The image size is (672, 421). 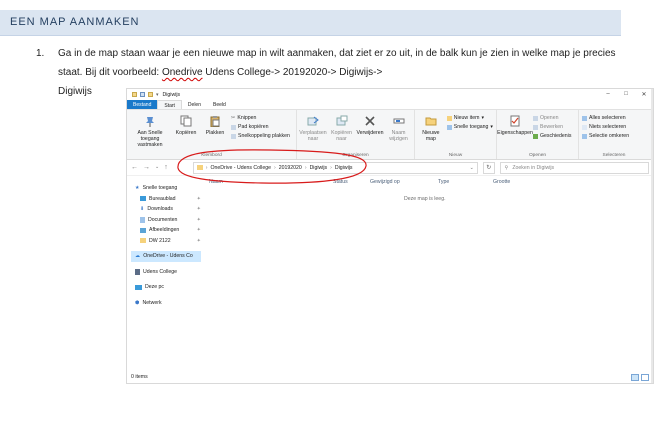 What do you see at coordinates (443, 182) in the screenshot?
I see `column-type: Type` at bounding box center [443, 182].